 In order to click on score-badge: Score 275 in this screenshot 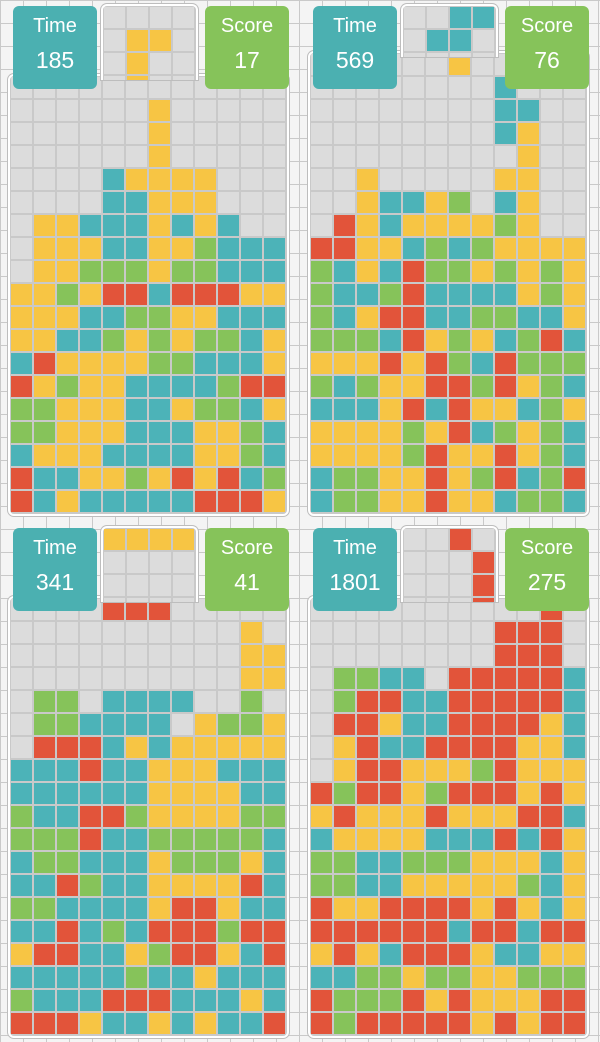, I will do `click(547, 569)`.